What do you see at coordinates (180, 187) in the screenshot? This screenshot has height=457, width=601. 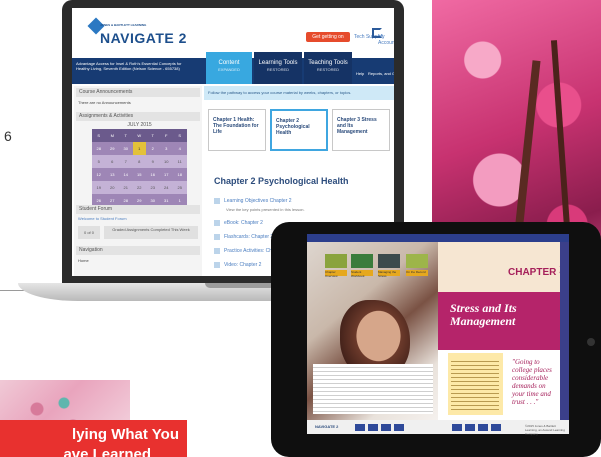 I see `calendar-day: 25` at bounding box center [180, 187].